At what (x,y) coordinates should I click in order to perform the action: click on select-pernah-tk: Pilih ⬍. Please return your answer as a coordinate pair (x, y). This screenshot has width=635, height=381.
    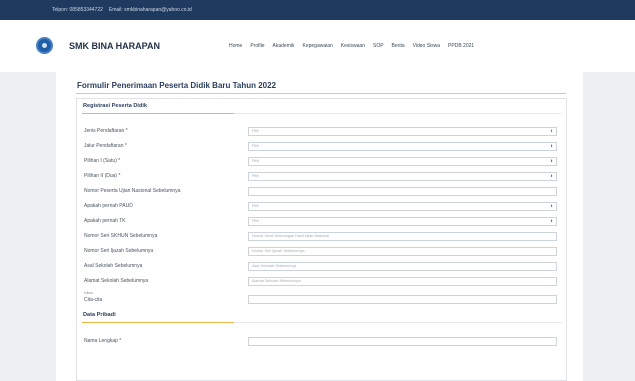
    Looking at the image, I should click on (402, 221).